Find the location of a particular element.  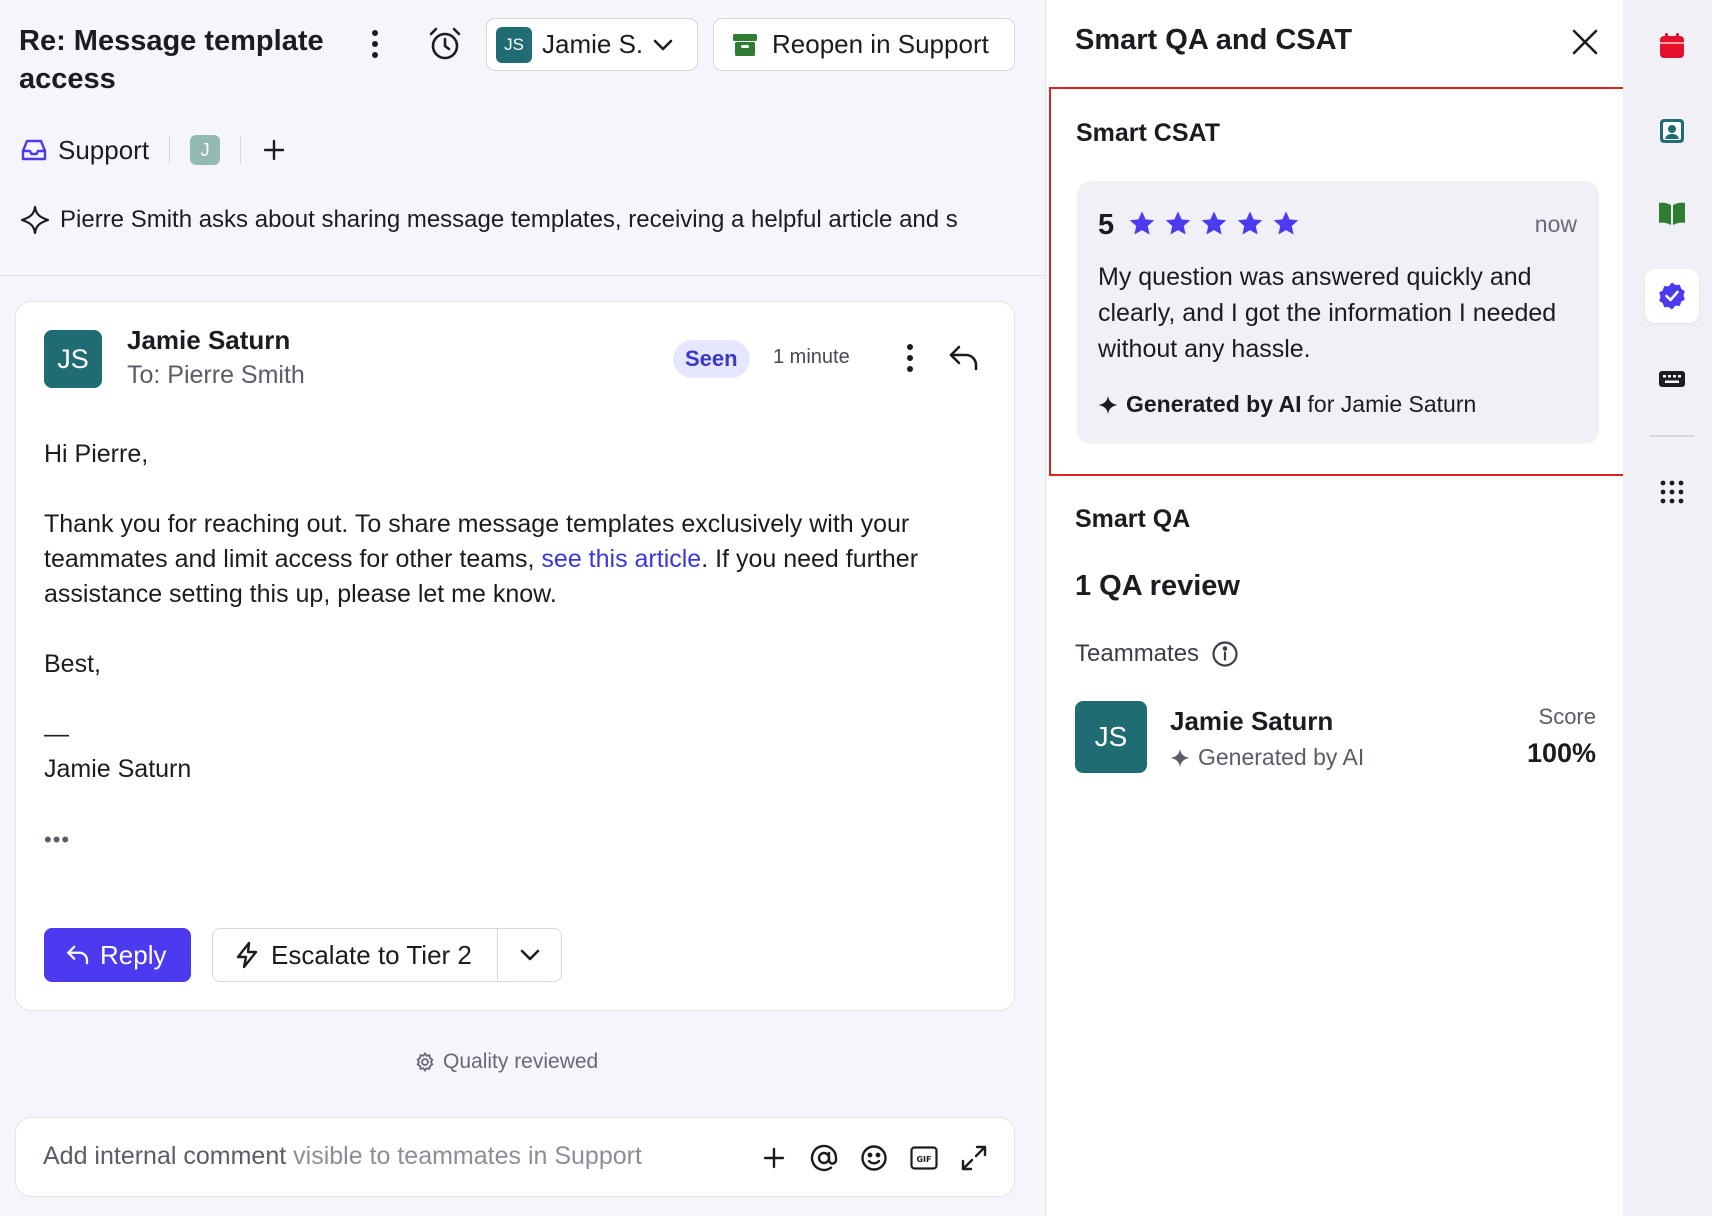

inbox-icon is located at coordinates (34, 150).